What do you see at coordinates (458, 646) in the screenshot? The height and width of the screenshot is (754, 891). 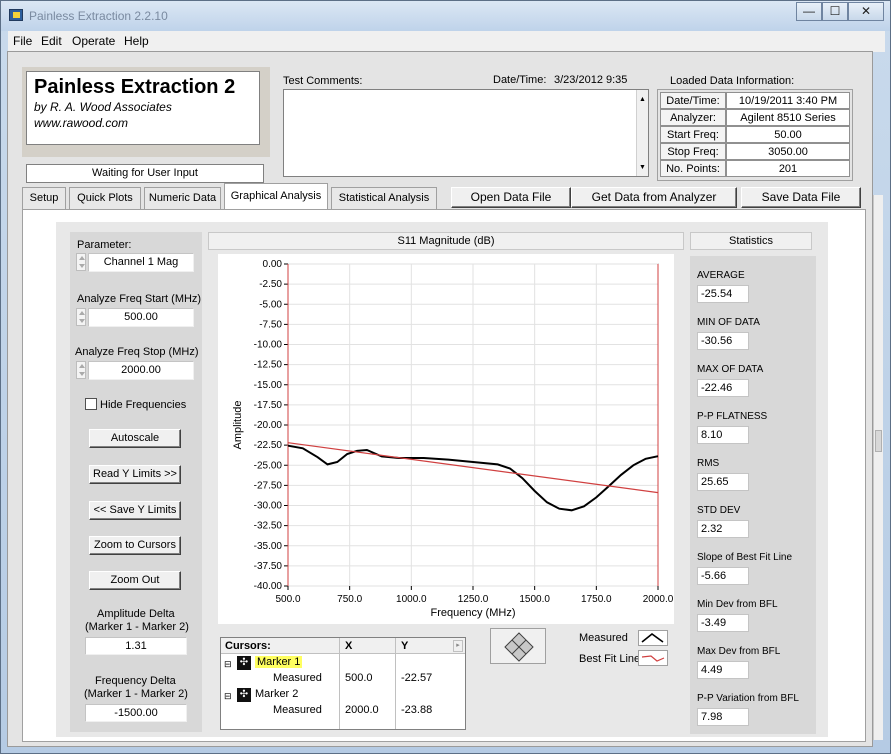 I see `table-scroll-icon: ▸` at bounding box center [458, 646].